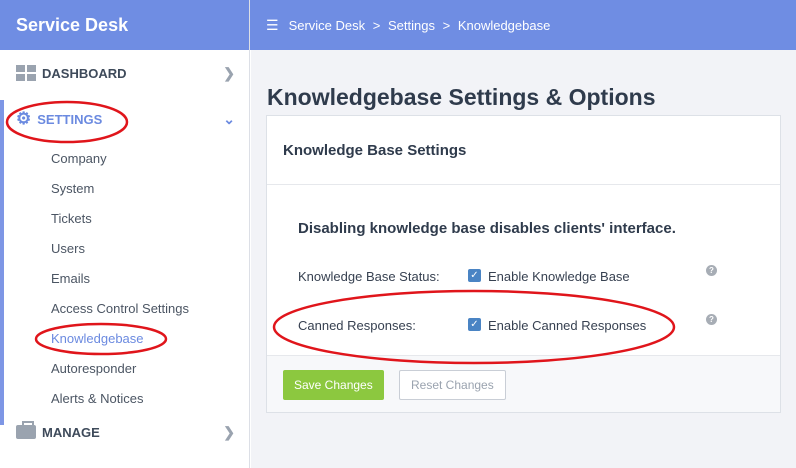  What do you see at coordinates (124, 119) in the screenshot?
I see `nav-settings: ⚙ SETTINGS ⌄` at bounding box center [124, 119].